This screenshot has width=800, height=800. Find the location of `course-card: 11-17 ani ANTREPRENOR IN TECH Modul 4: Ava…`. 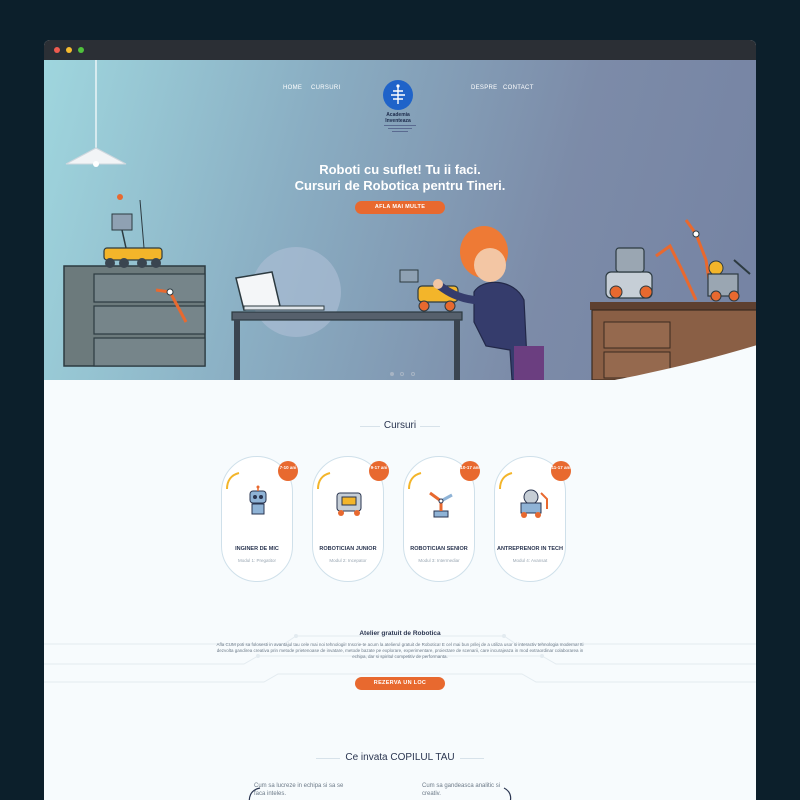

course-card: 11-17 ani ANTREPRENOR IN TECH Modul 4: Ava… is located at coordinates (532, 519).